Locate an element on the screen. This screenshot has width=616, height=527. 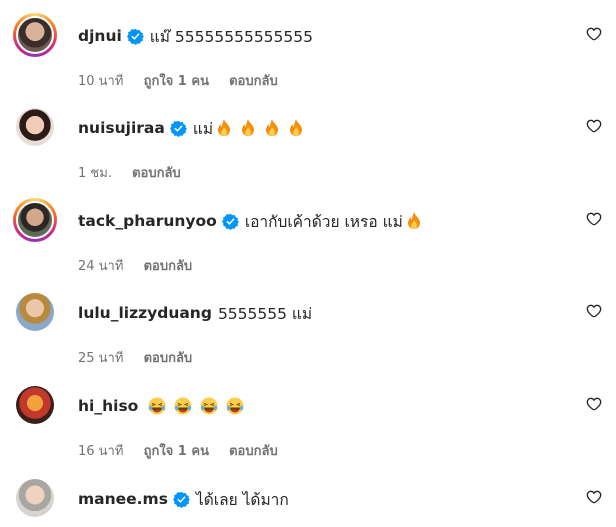
comment-username: nuisujiraa is located at coordinates (121, 128).